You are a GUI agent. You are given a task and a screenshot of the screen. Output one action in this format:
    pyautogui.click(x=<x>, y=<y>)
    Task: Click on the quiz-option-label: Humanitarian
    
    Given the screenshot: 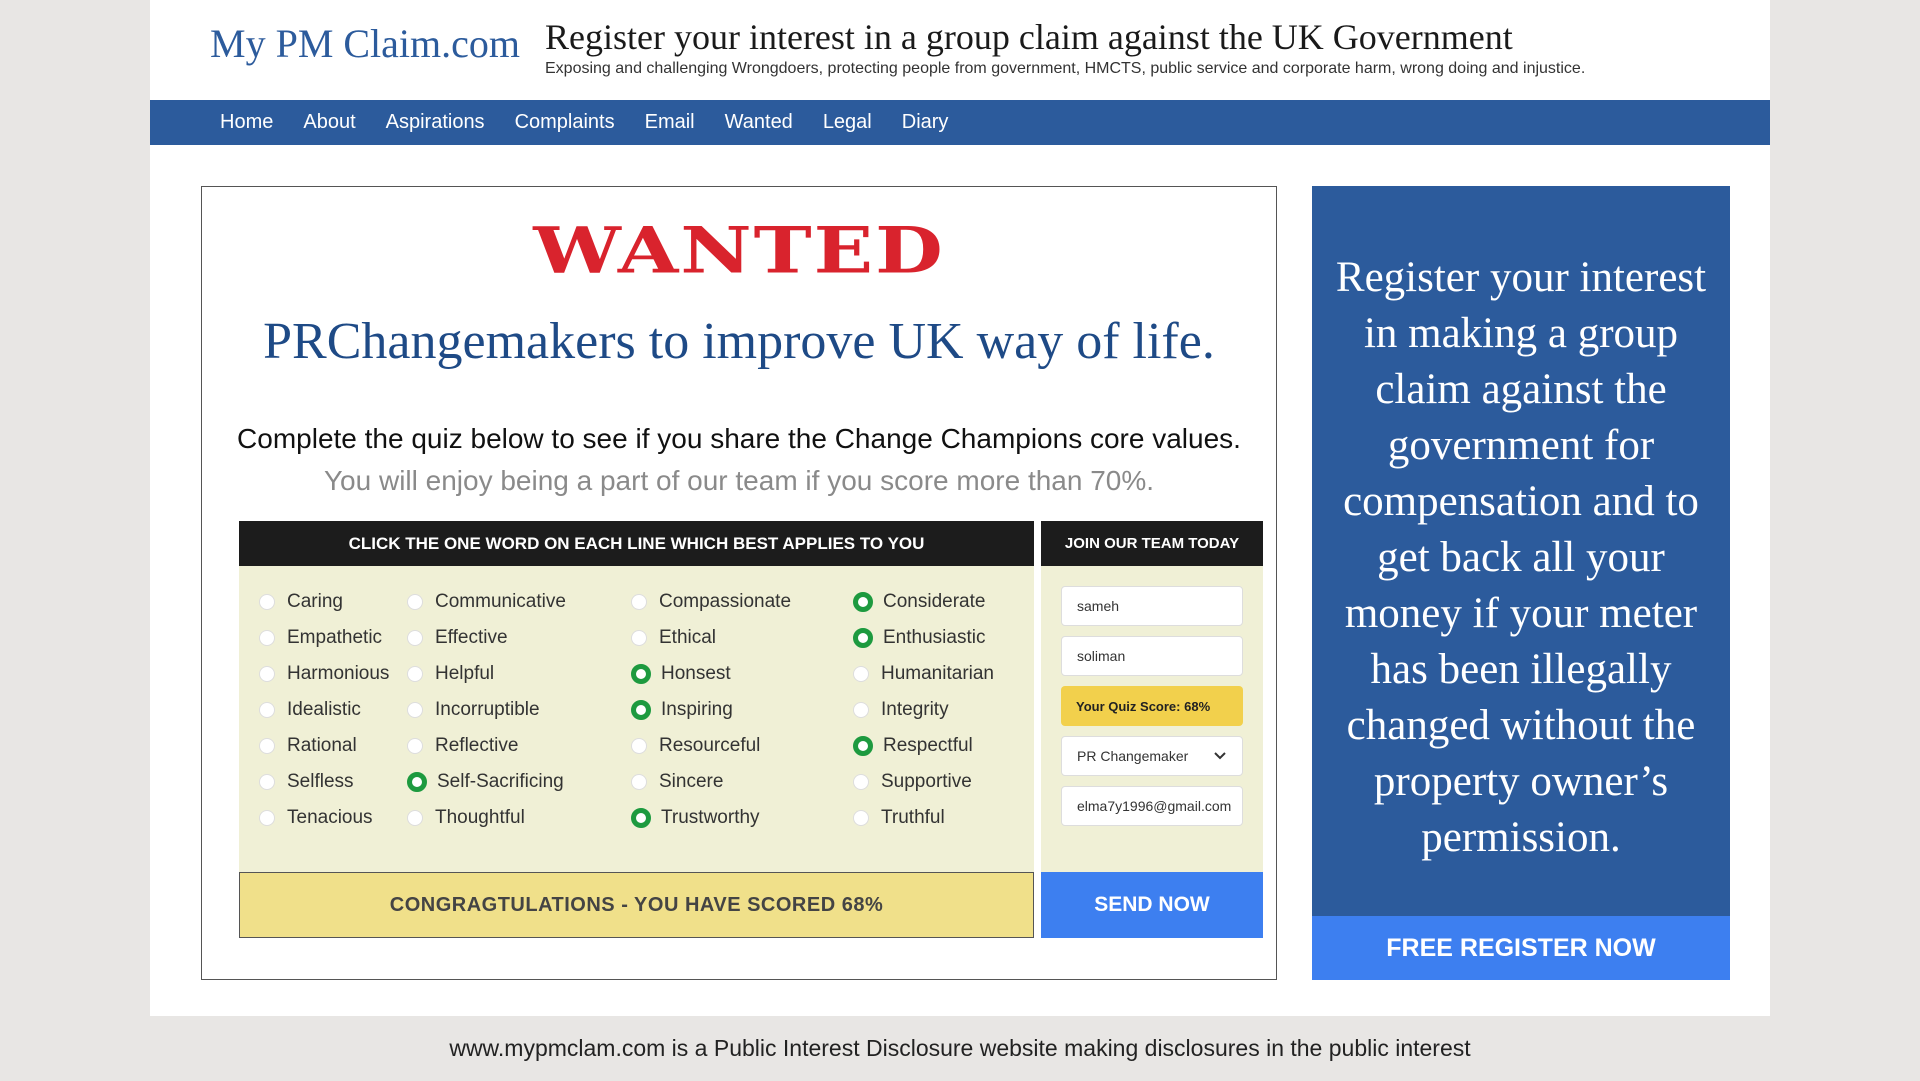 What is the action you would take?
    pyautogui.click(x=937, y=673)
    